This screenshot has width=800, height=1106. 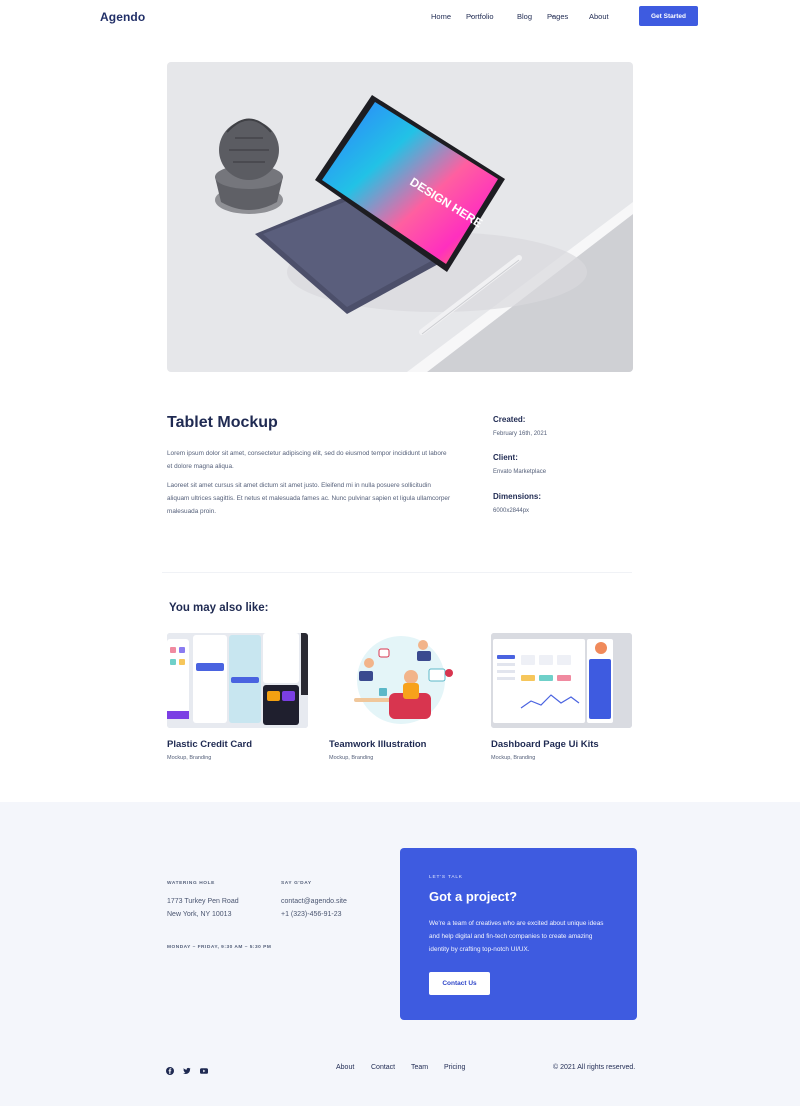 What do you see at coordinates (345, 1067) in the screenshot?
I see `footer-link-about: About` at bounding box center [345, 1067].